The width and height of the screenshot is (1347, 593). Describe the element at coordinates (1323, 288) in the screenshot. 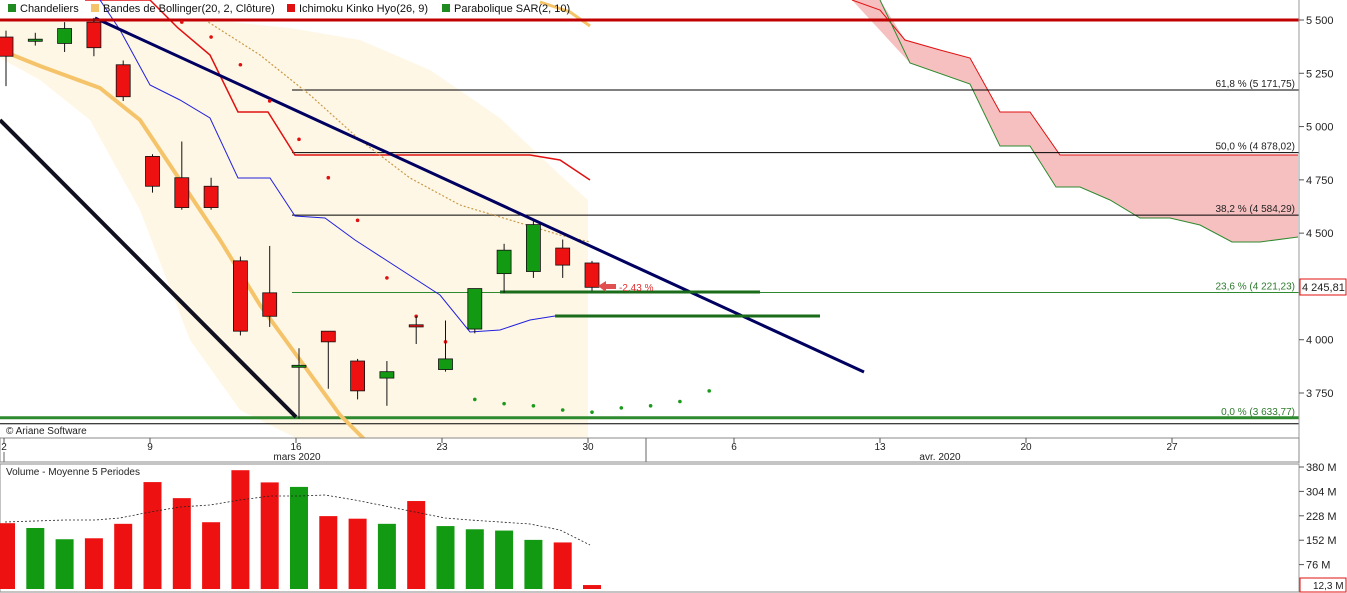

I see `svg-text: 4 245,81` at that location.